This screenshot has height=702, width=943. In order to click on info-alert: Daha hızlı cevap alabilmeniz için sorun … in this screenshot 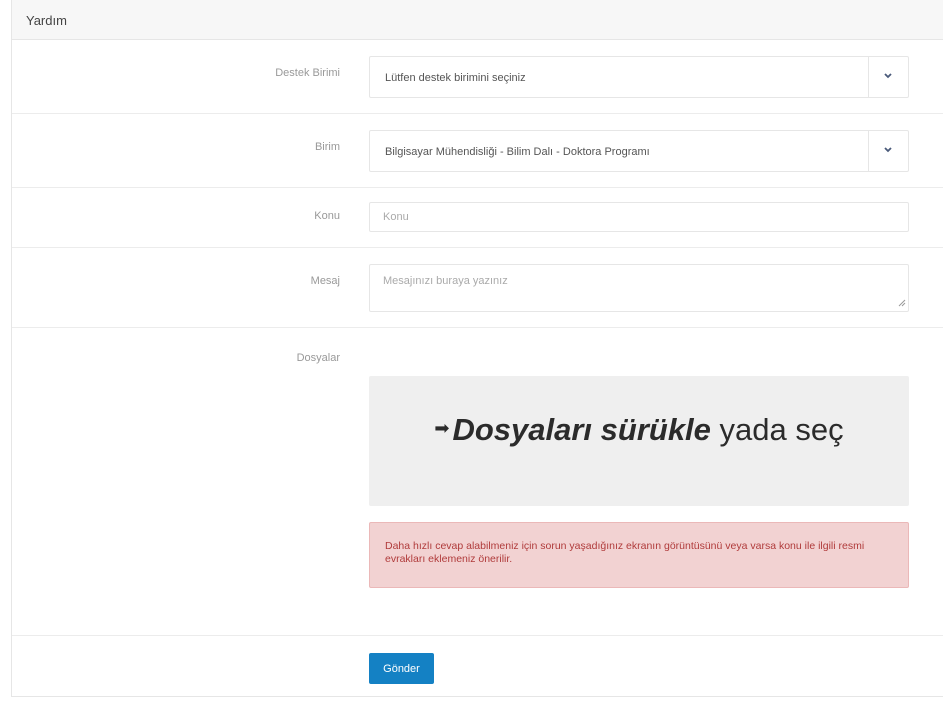, I will do `click(639, 555)`.